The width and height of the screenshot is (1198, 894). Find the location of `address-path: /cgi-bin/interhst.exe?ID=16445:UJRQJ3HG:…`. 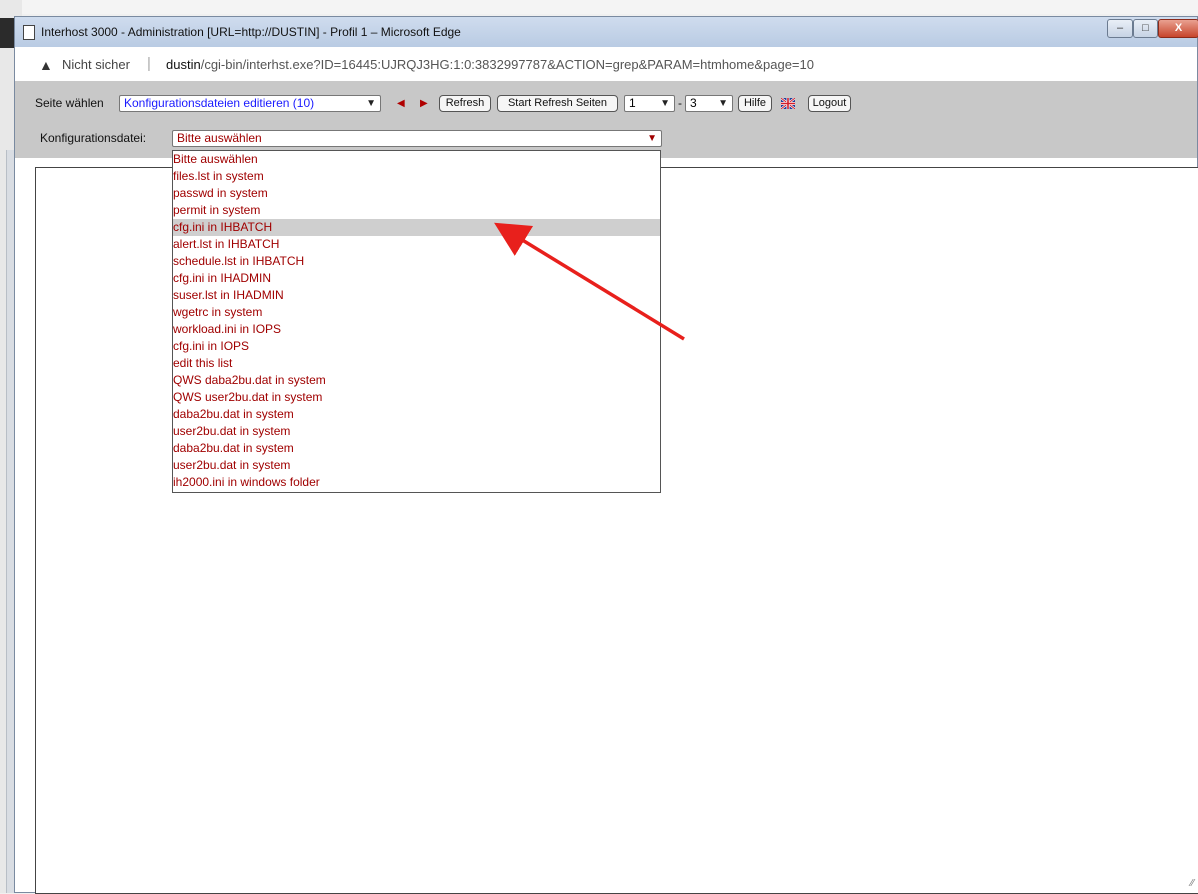

address-path: /cgi-bin/interhst.exe?ID=16445:UJRQJ3HG:… is located at coordinates (507, 64).